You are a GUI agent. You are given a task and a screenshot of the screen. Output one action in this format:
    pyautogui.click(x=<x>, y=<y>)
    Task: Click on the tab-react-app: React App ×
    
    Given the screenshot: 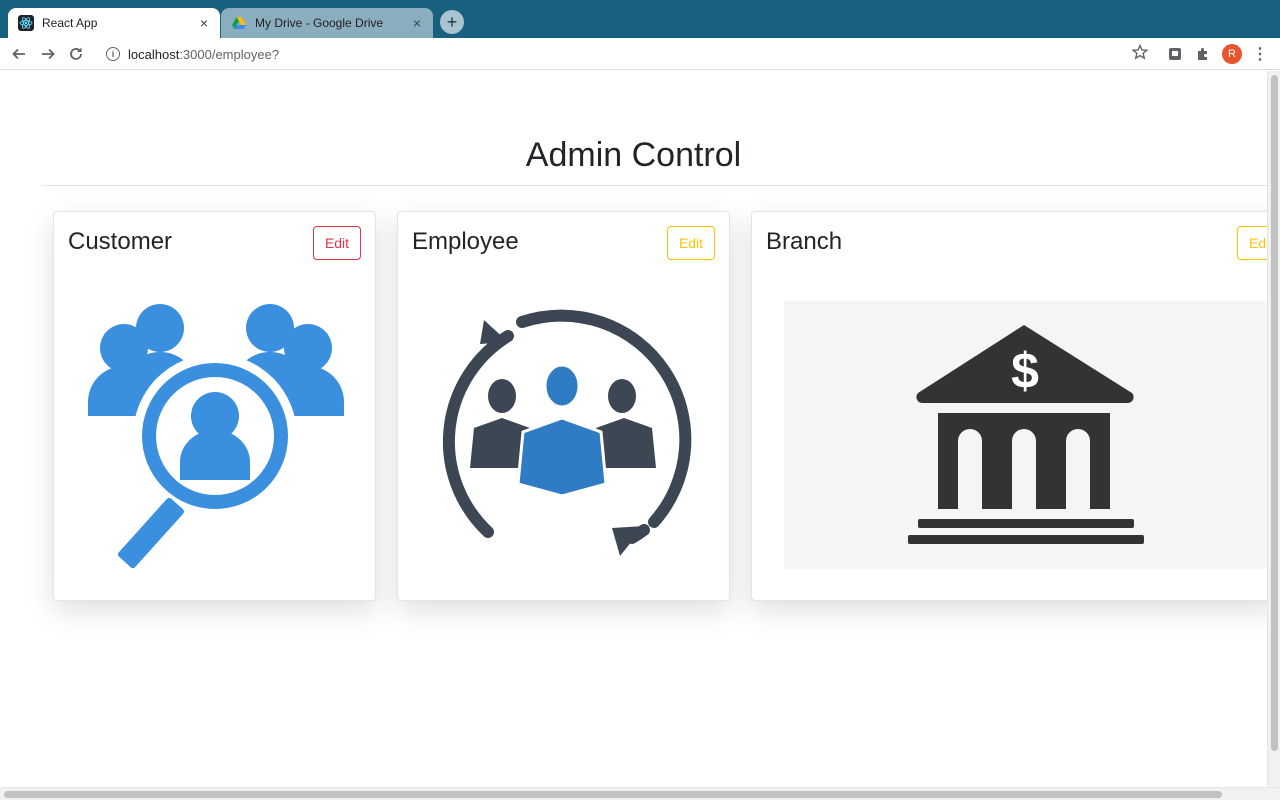 What is the action you would take?
    pyautogui.click(x=114, y=23)
    